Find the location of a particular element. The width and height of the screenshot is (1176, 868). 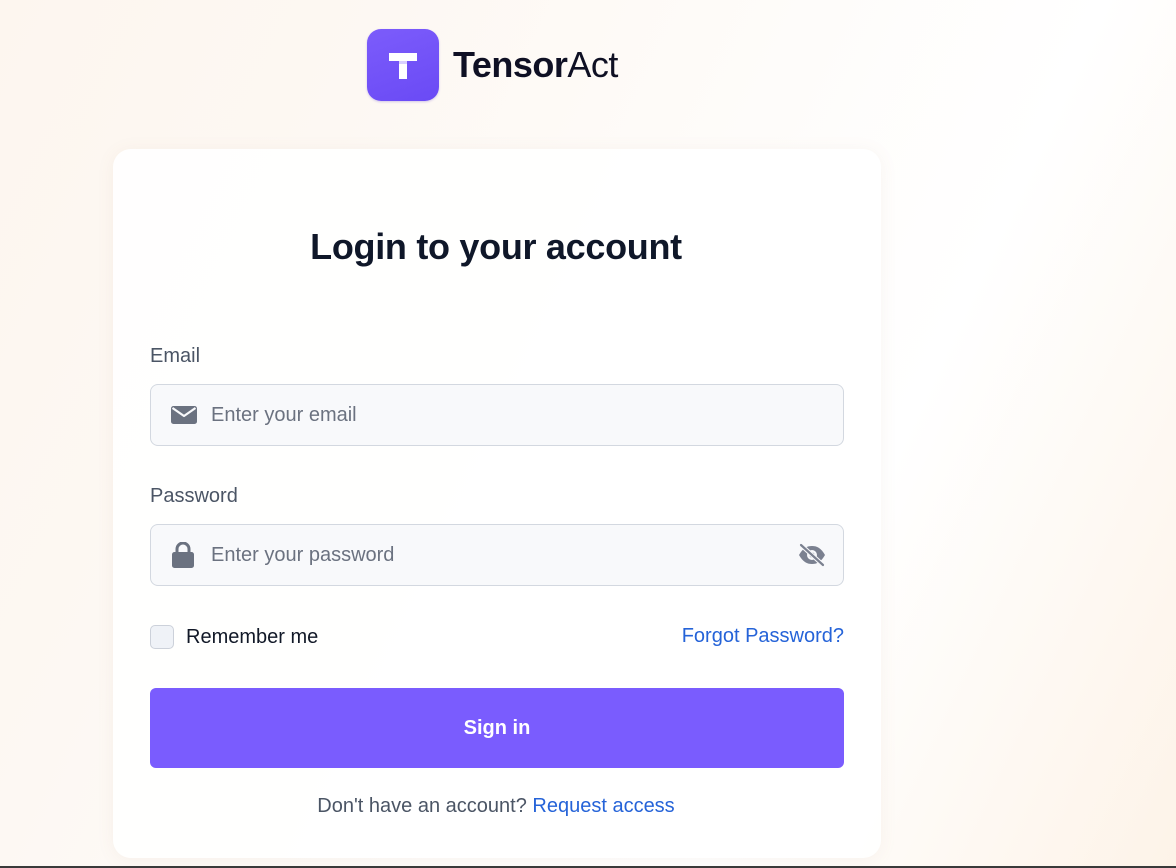

remember-me-checkbox is located at coordinates (162, 637).